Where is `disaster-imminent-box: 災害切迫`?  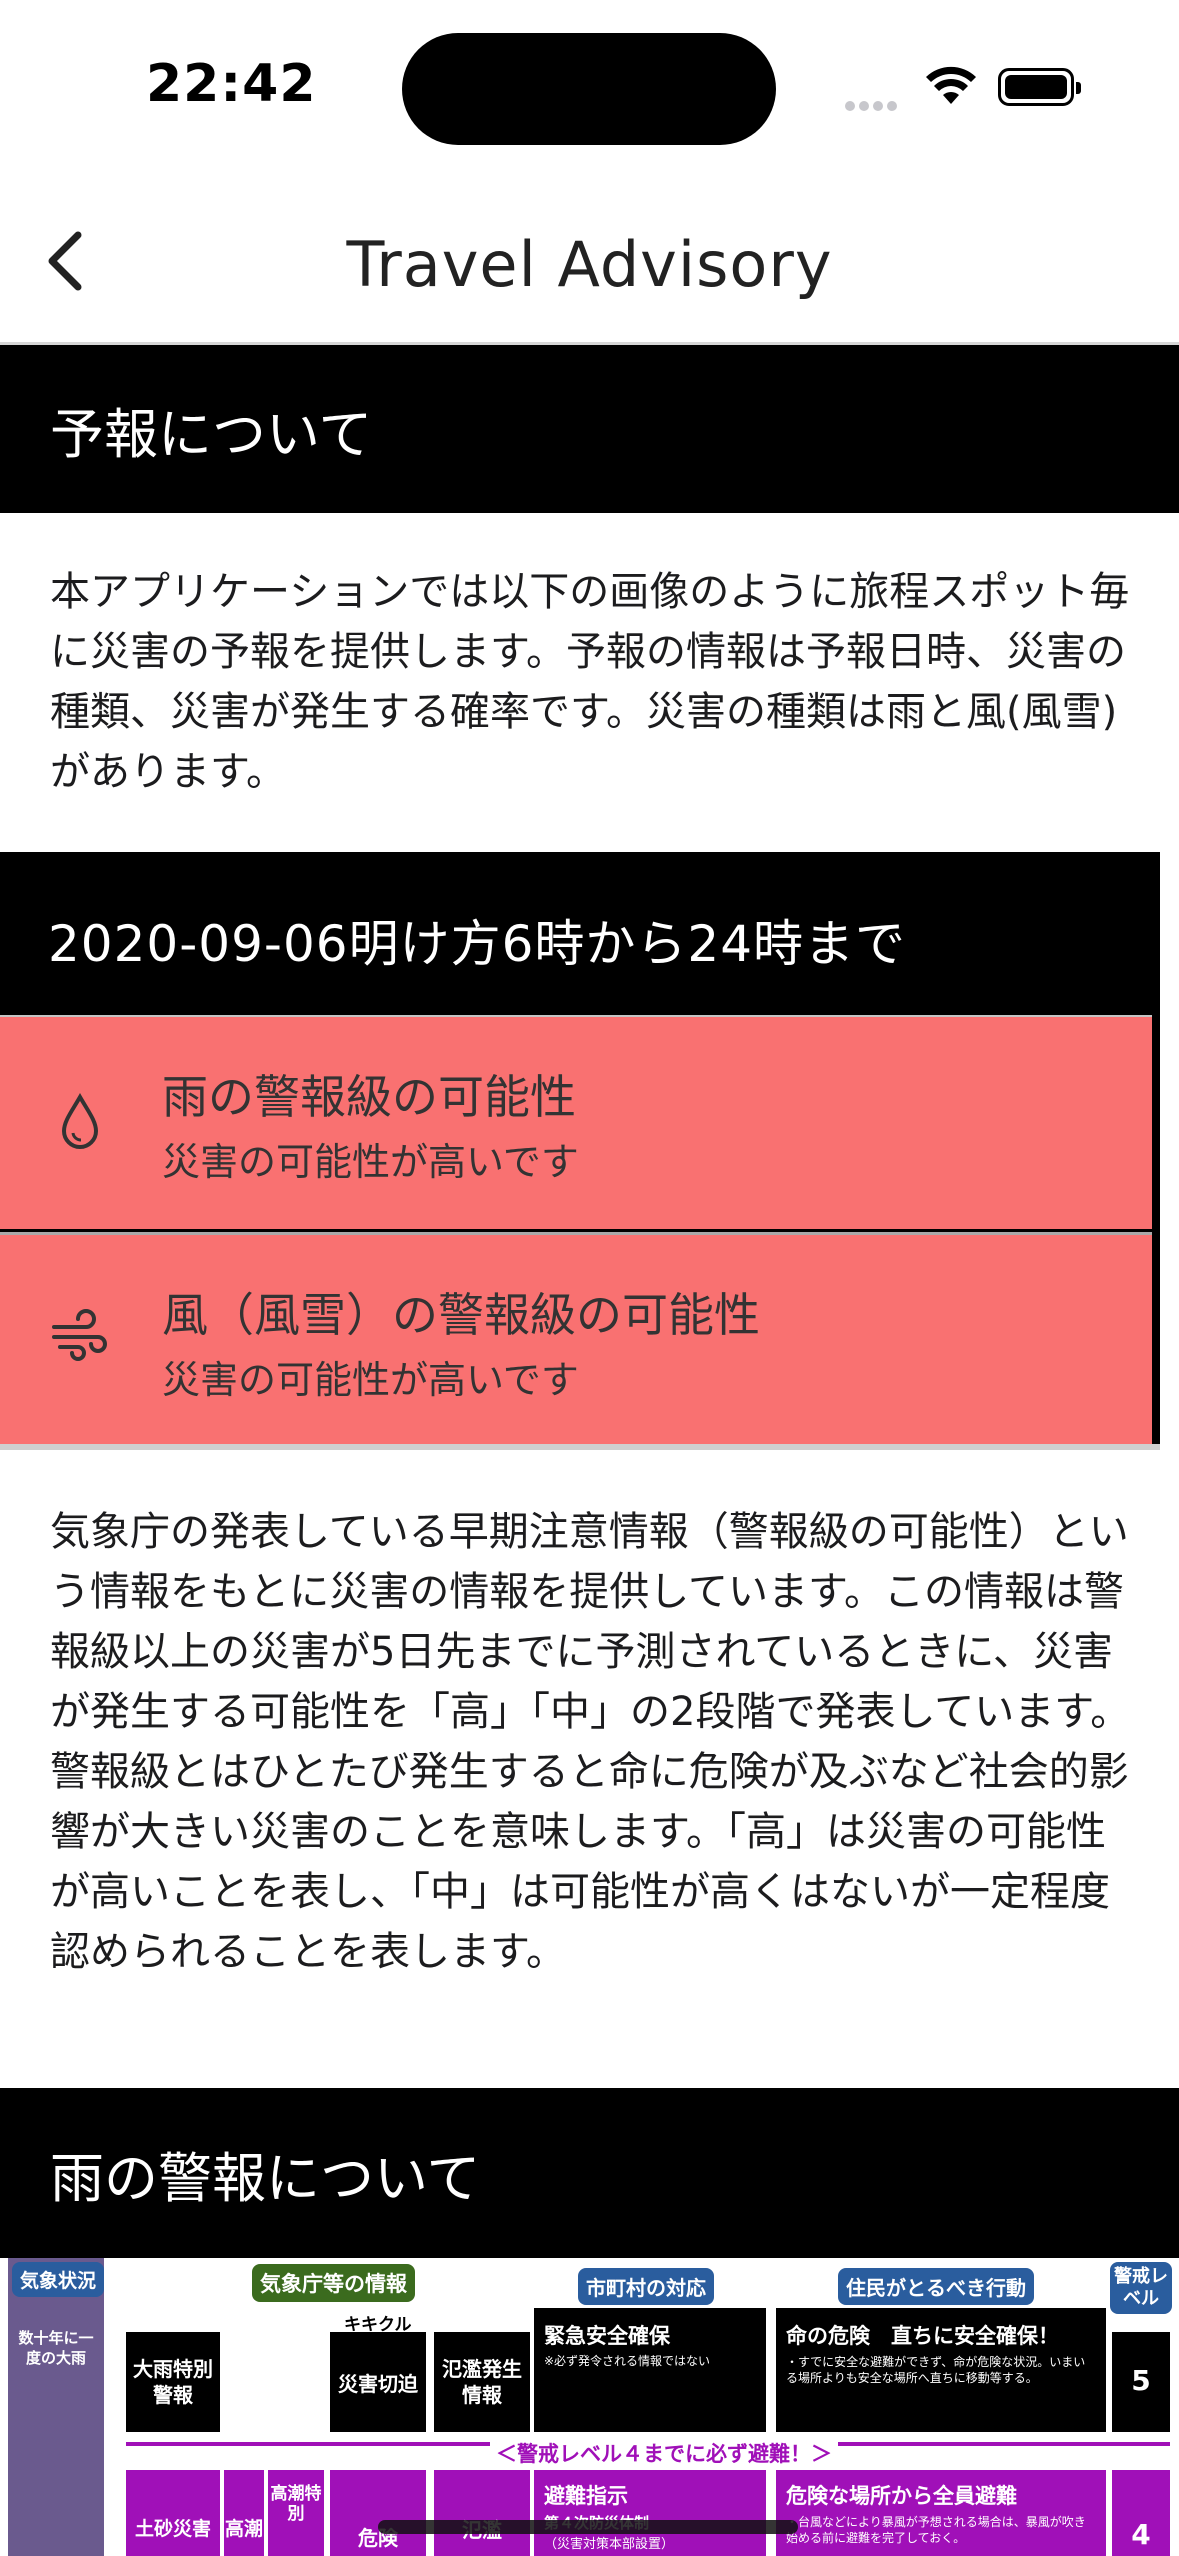 disaster-imminent-box: 災害切迫 is located at coordinates (378, 2382).